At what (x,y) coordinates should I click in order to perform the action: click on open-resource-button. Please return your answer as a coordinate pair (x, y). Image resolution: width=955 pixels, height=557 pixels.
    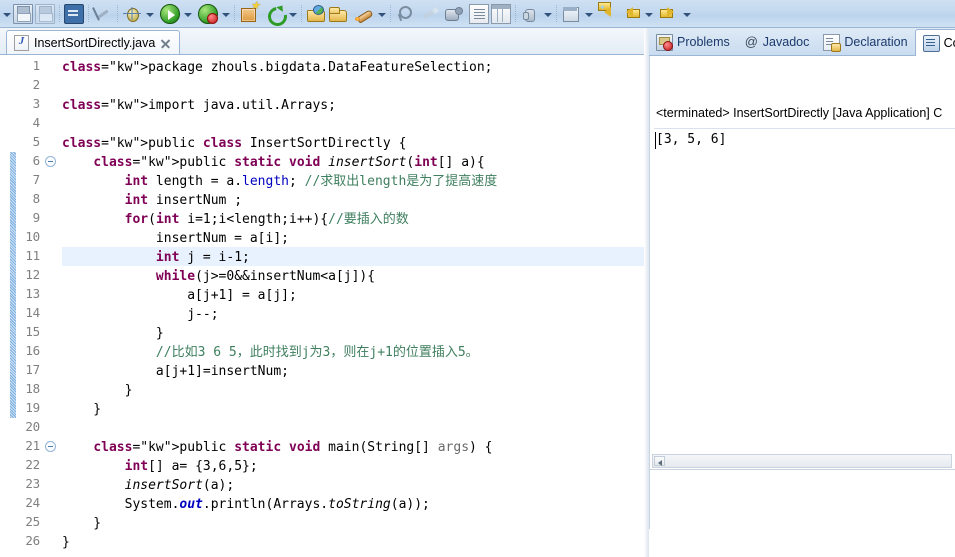
    Looking at the image, I should click on (338, 14).